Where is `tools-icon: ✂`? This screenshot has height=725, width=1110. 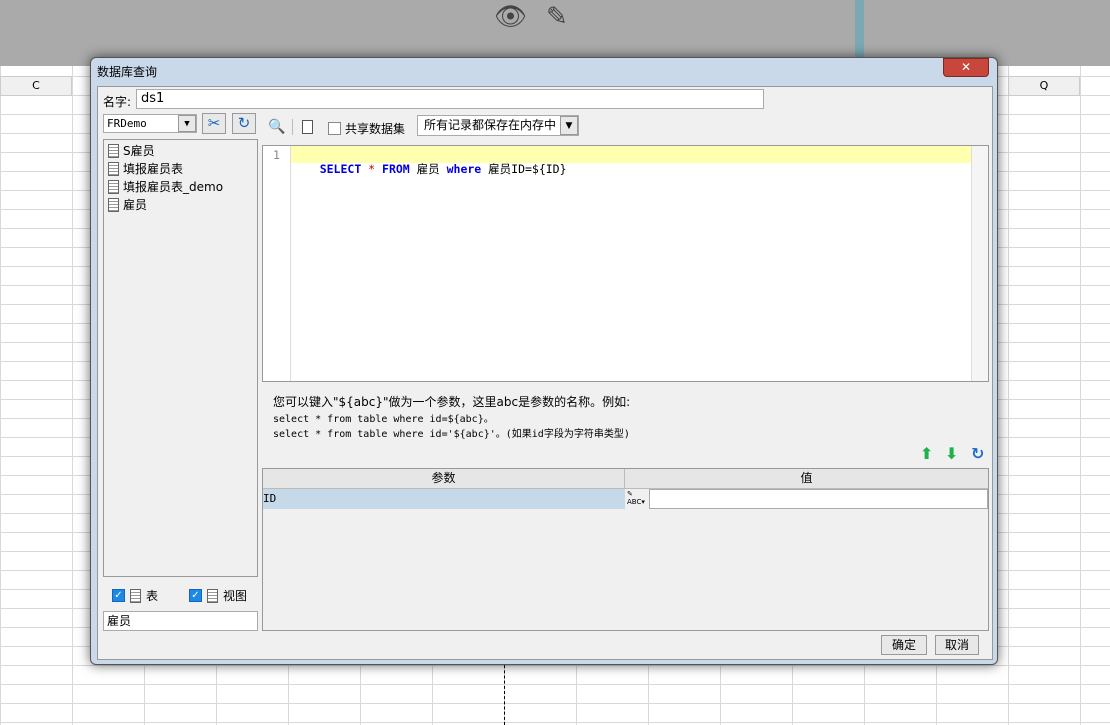 tools-icon: ✂ is located at coordinates (214, 123).